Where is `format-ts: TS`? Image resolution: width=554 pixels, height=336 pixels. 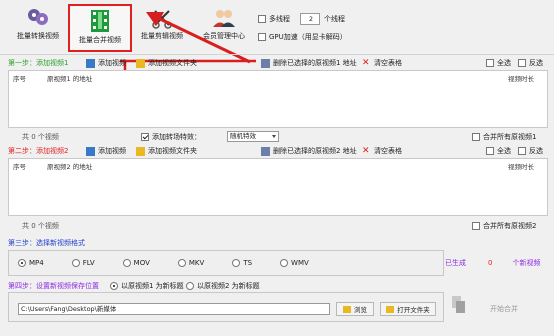 format-ts: TS is located at coordinates (242, 263).